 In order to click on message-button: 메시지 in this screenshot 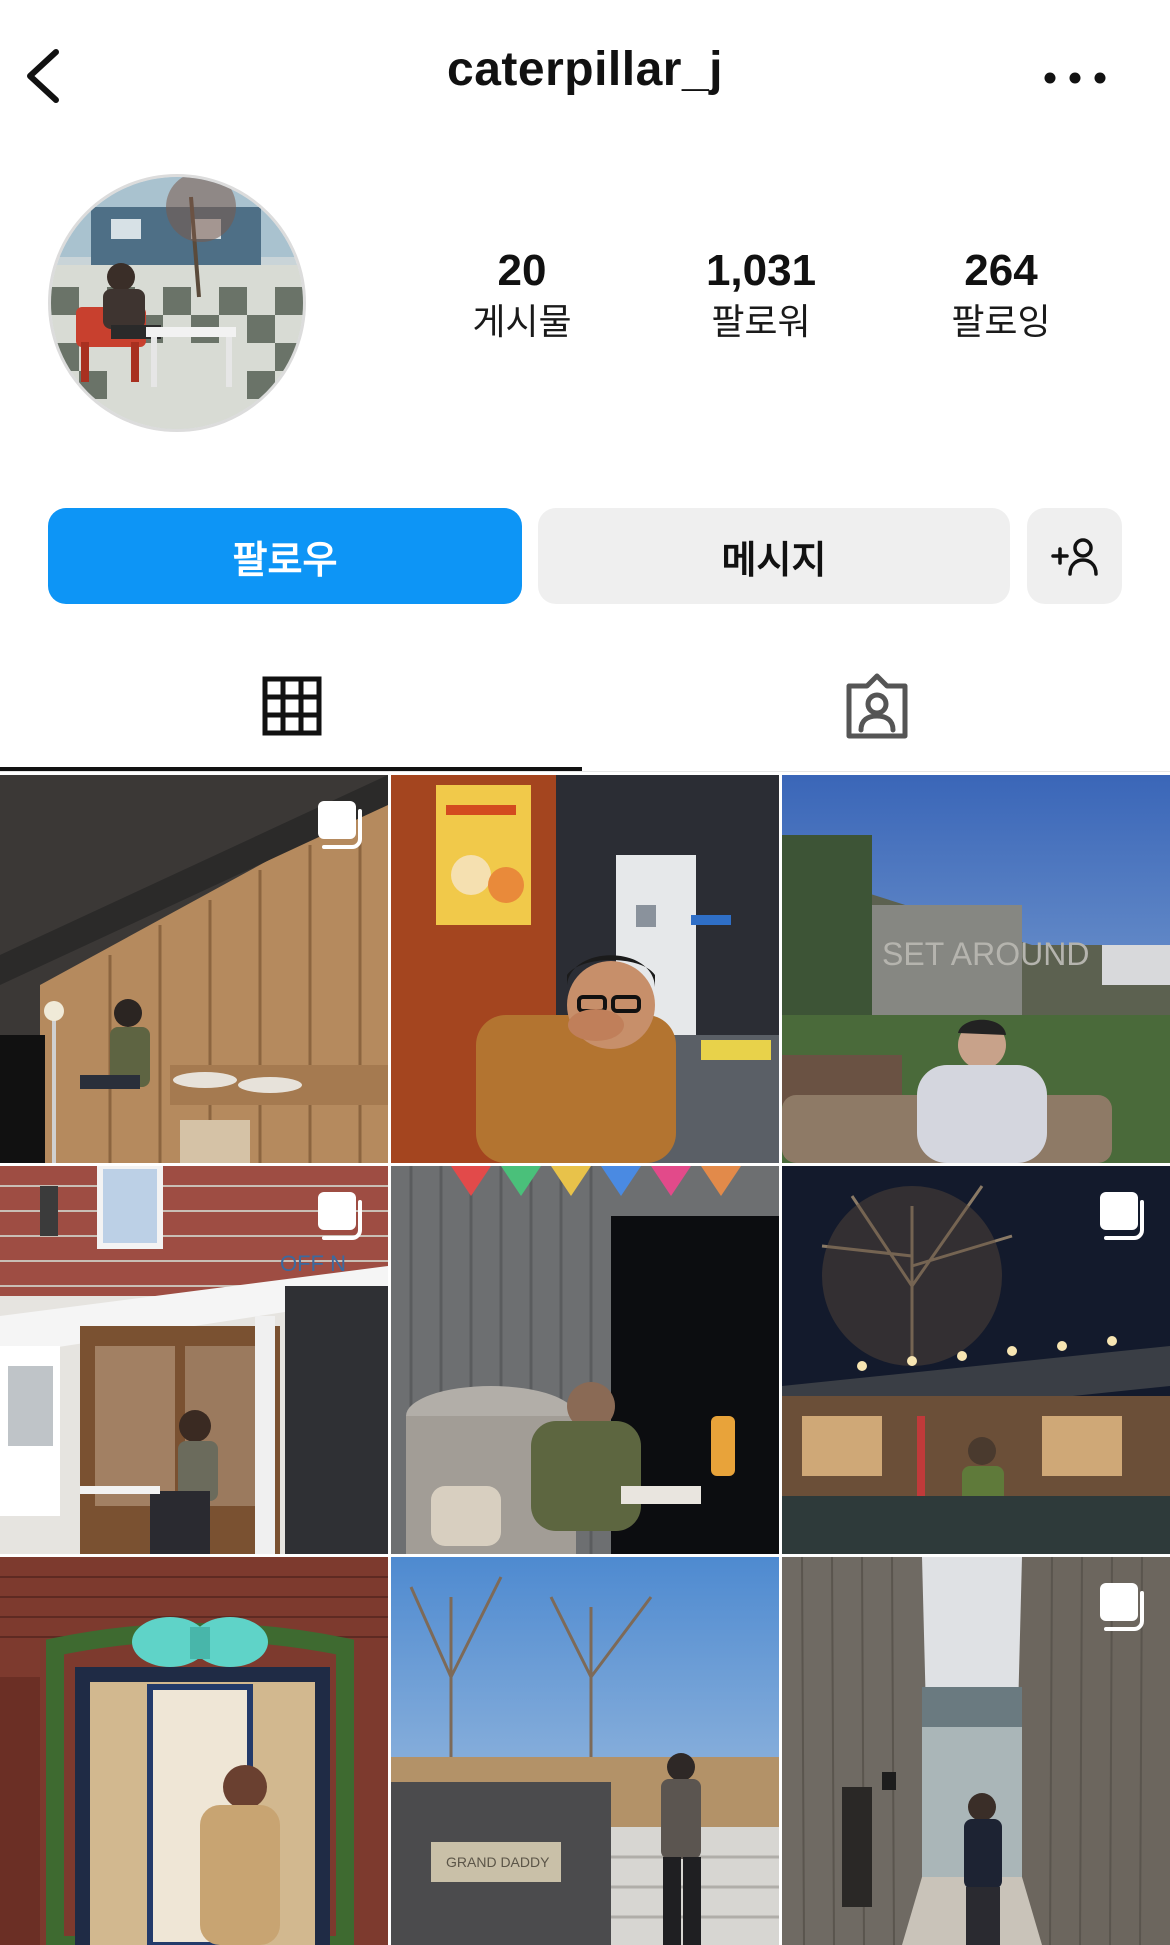, I will do `click(774, 556)`.